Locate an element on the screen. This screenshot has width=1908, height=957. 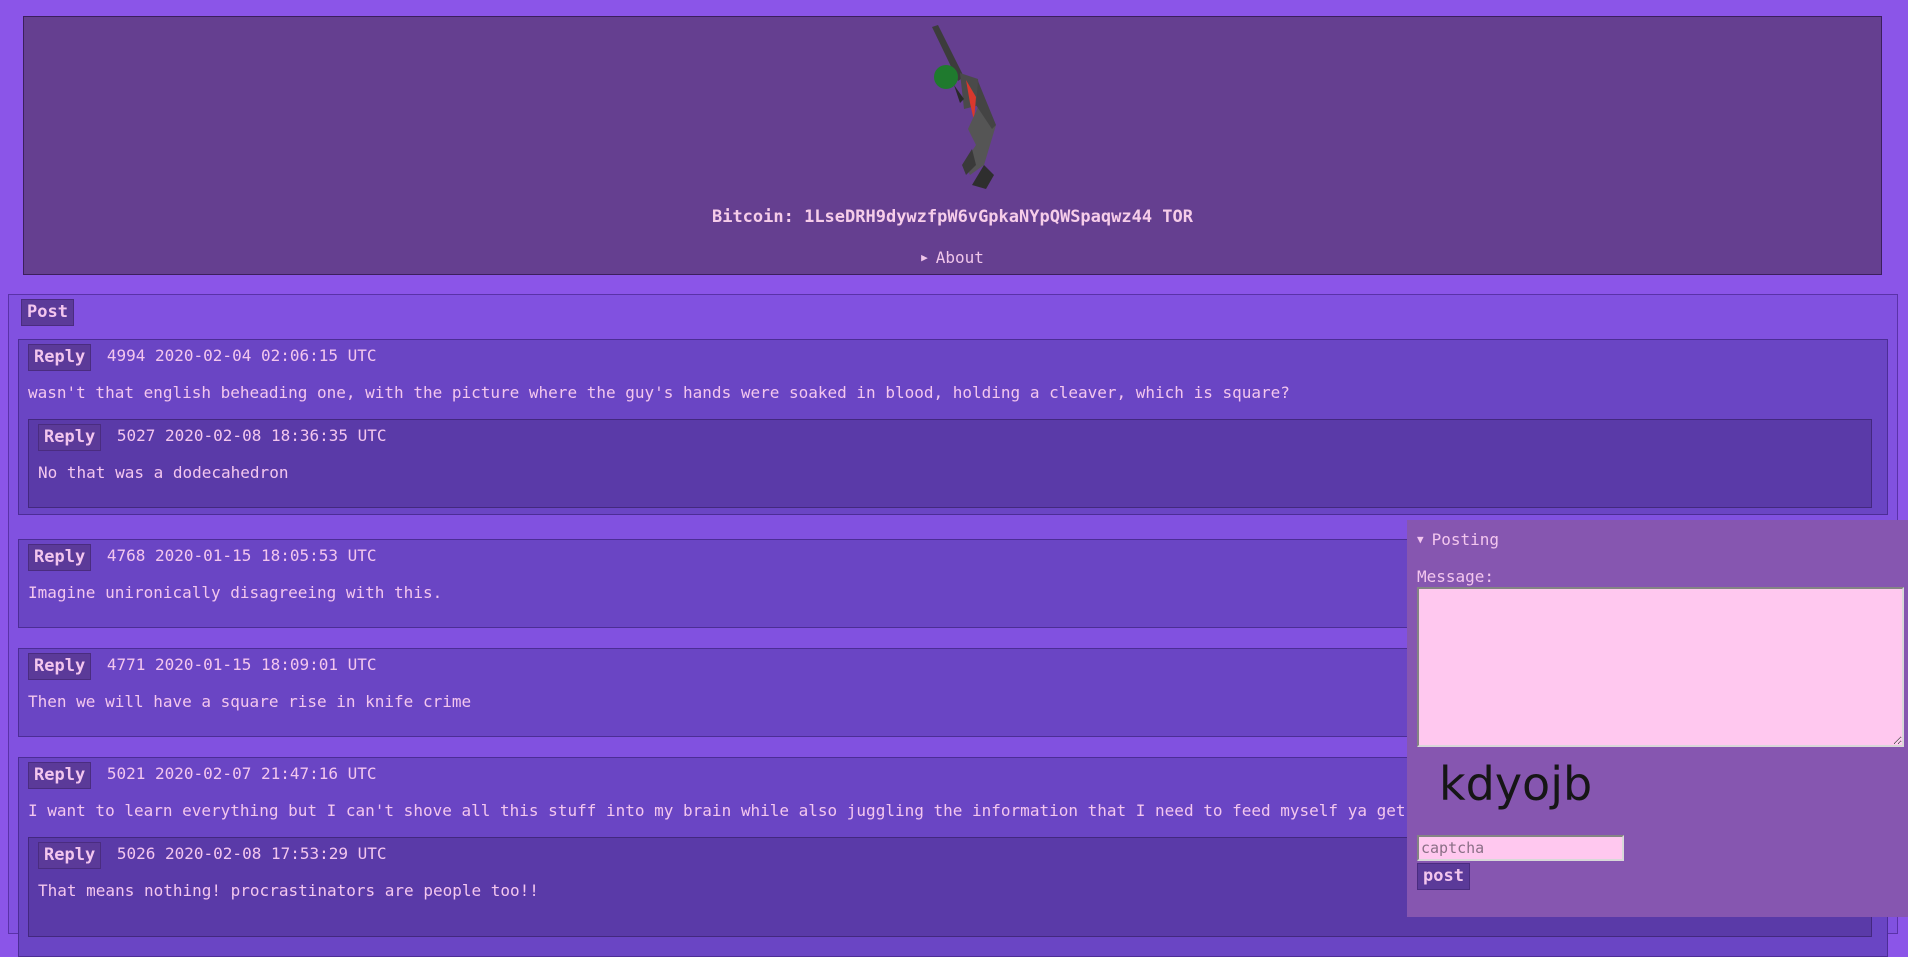
post-button: Post is located at coordinates (47, 312).